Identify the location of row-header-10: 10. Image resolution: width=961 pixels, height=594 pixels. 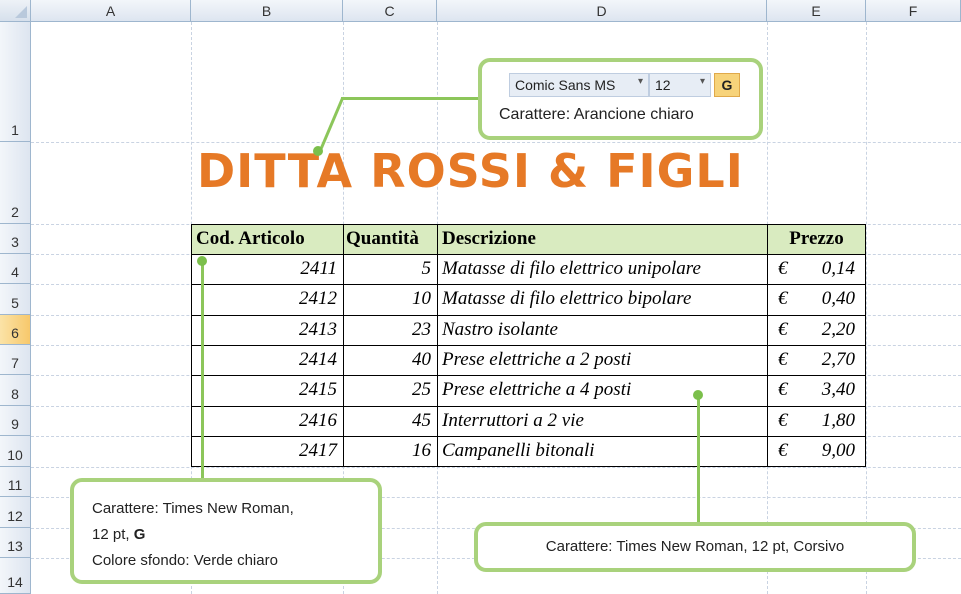
(15, 451).